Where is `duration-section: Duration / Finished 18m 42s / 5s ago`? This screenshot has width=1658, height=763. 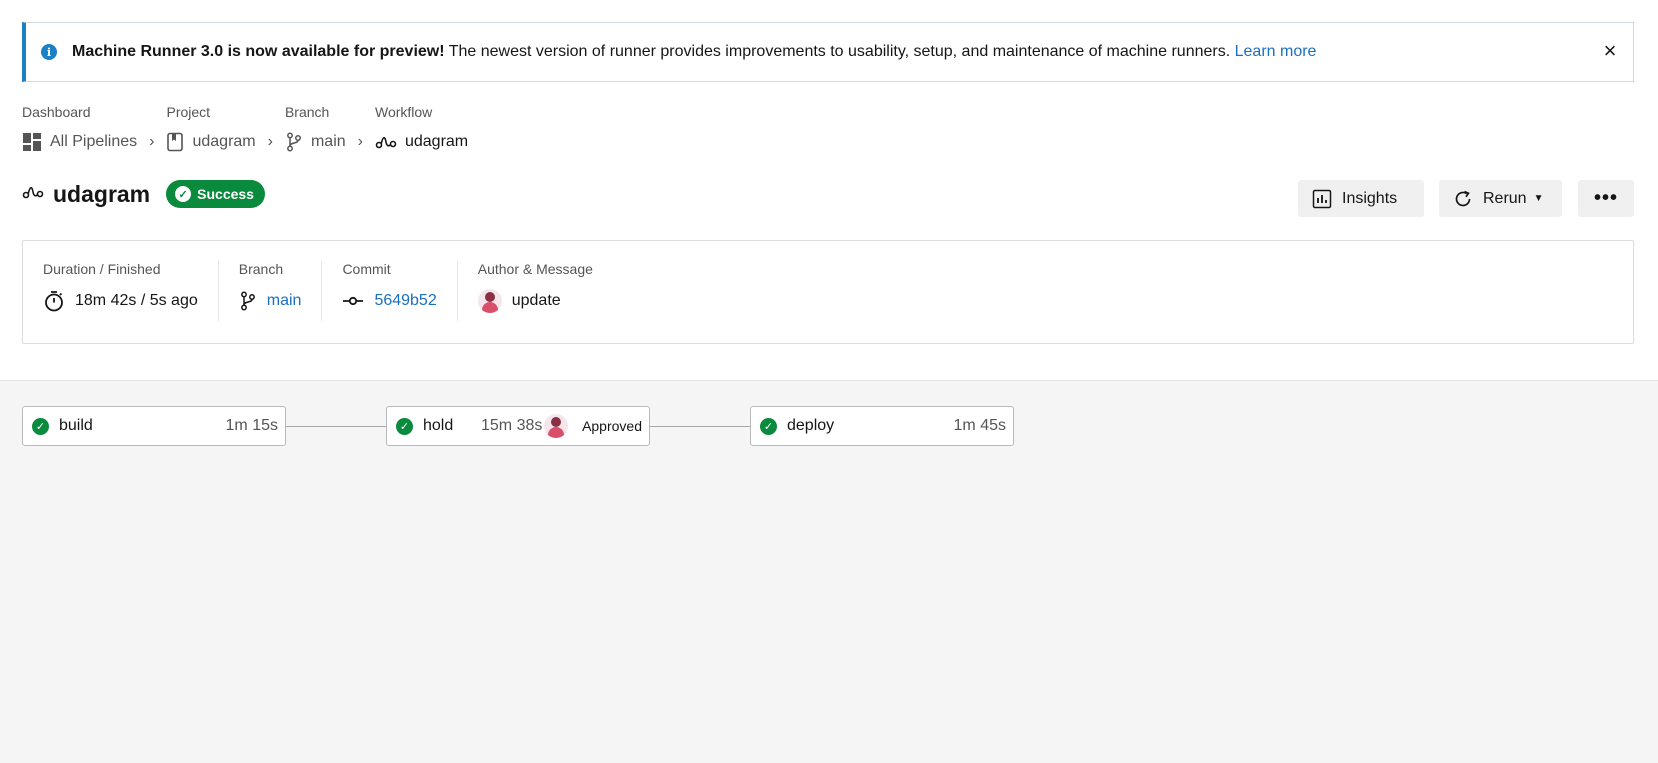 duration-section: Duration / Finished 18m 42s / 5s ago is located at coordinates (121, 291).